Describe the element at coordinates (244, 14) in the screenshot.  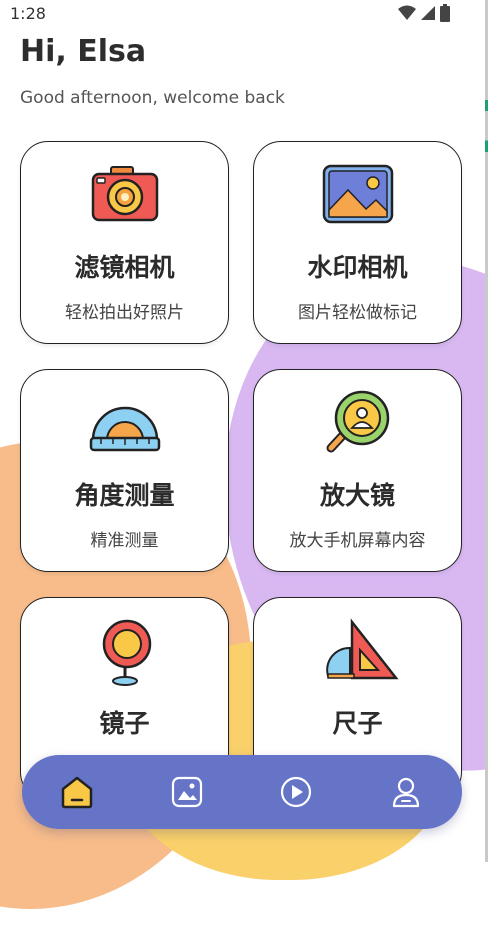
I see `status-bar: 1:28` at that location.